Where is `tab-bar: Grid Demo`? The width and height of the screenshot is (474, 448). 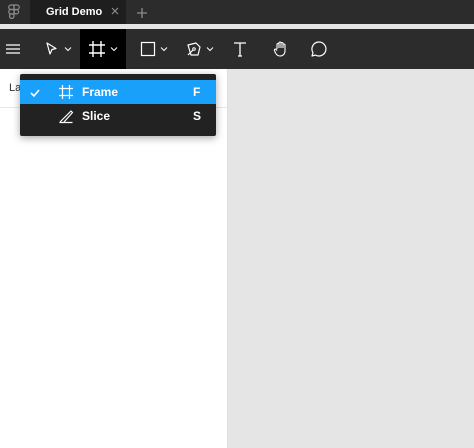
tab-bar: Grid Demo is located at coordinates (237, 12).